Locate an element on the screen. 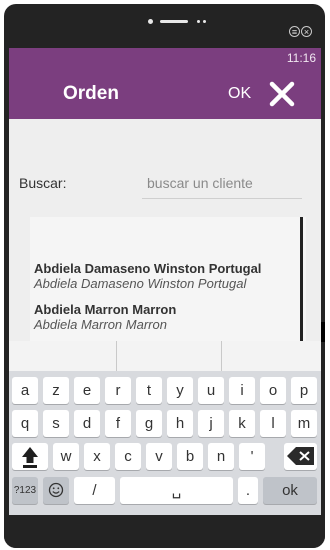  key-i: i is located at coordinates (242, 390).